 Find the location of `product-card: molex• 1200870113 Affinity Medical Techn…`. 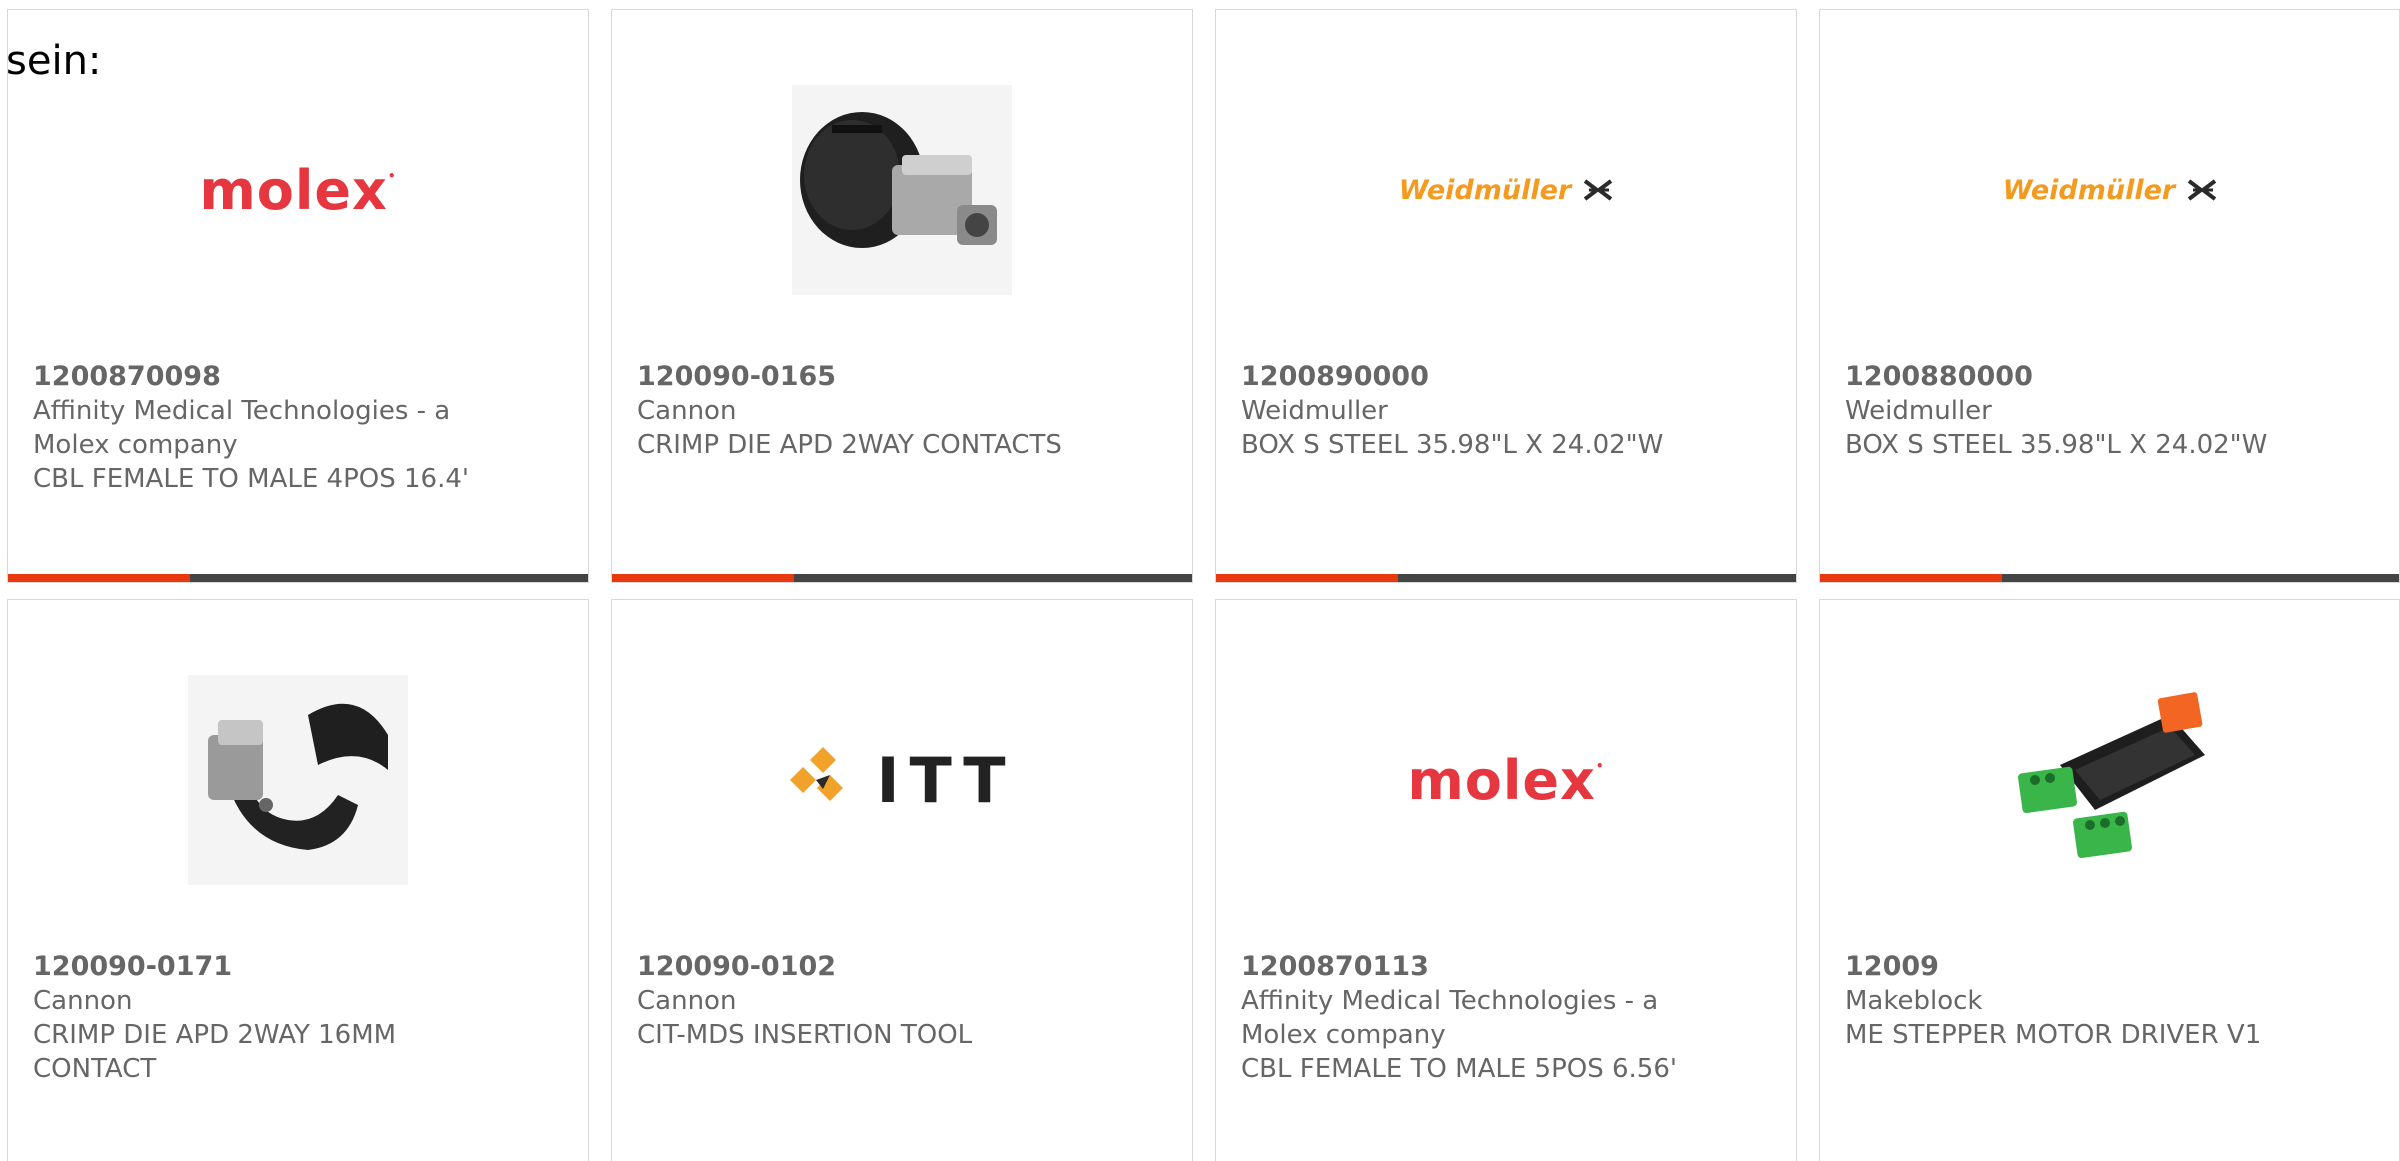

product-card: molex• 1200870113 Affinity Medical Techn… is located at coordinates (1506, 880).